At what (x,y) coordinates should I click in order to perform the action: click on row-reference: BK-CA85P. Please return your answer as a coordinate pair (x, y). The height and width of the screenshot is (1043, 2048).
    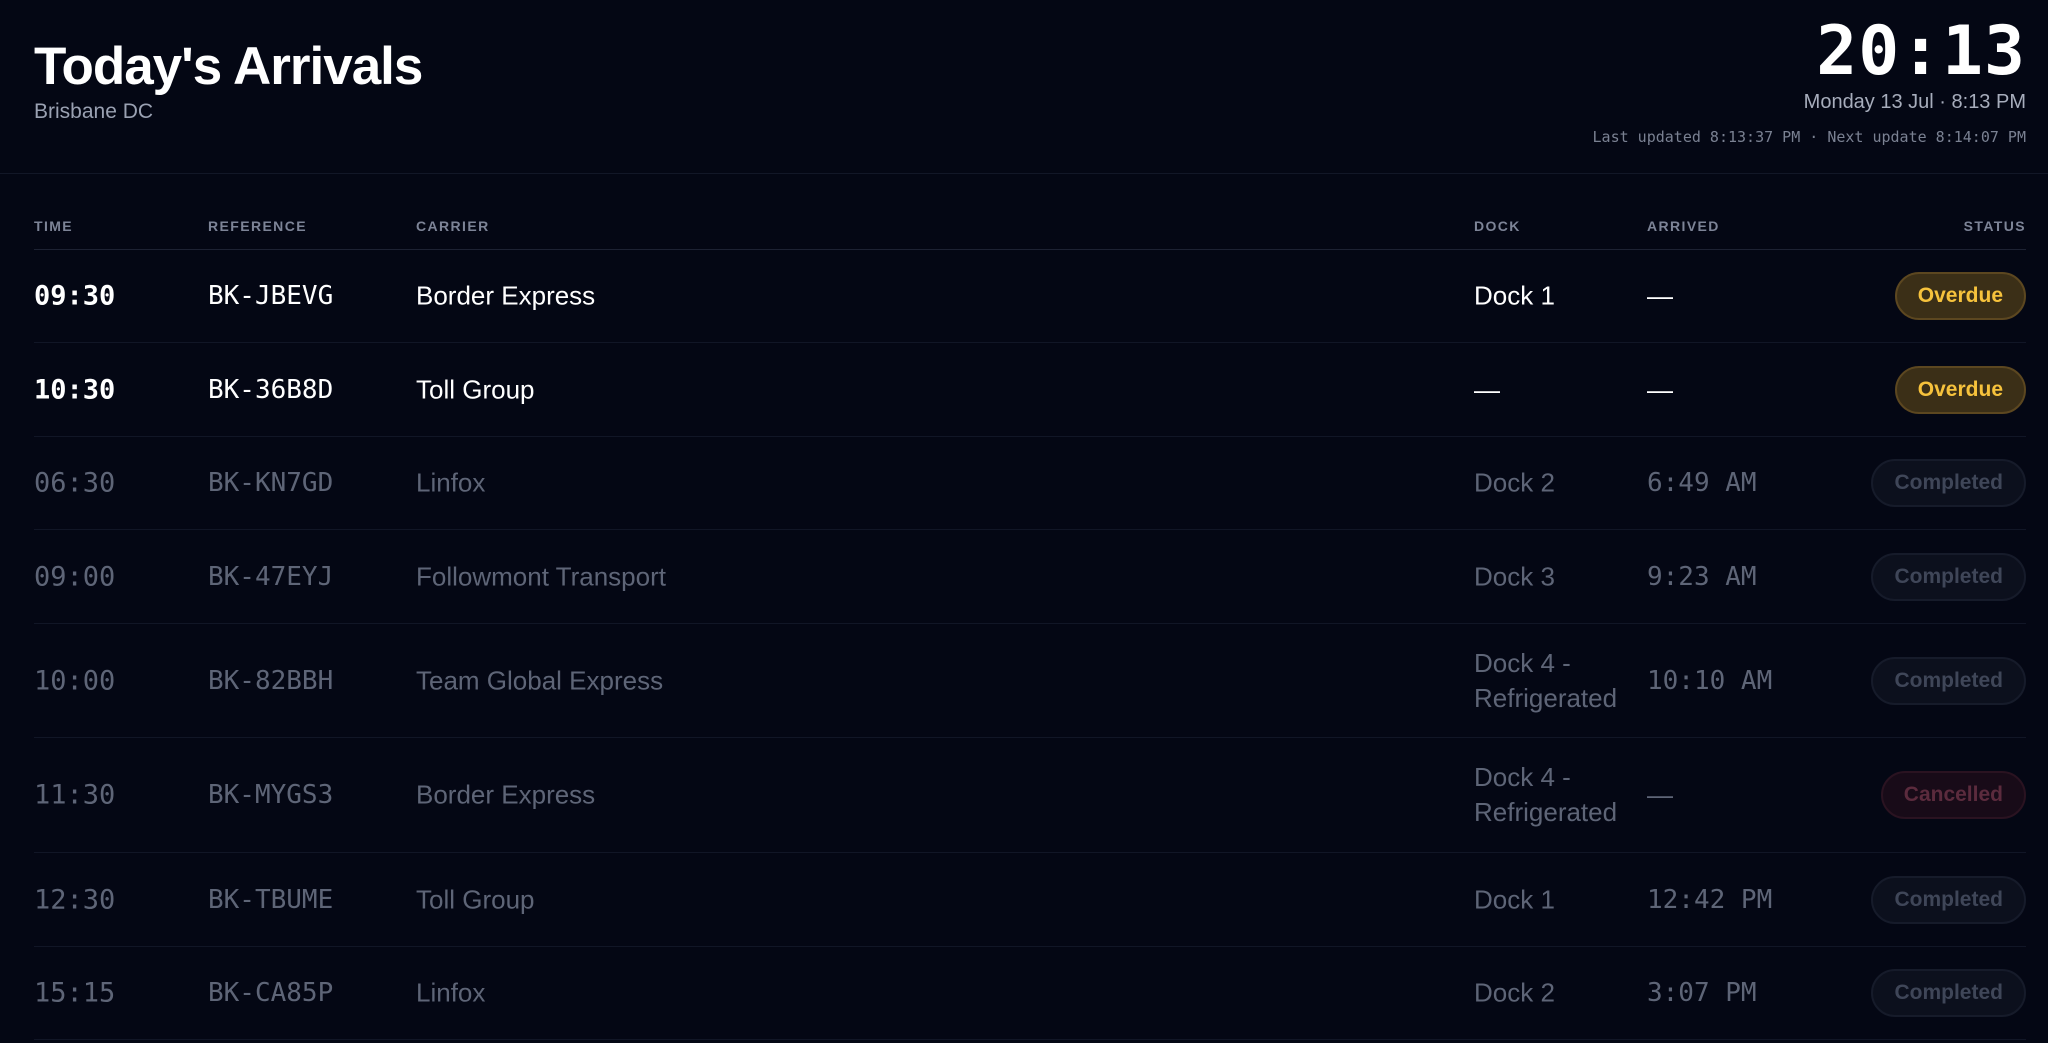
    Looking at the image, I should click on (271, 993).